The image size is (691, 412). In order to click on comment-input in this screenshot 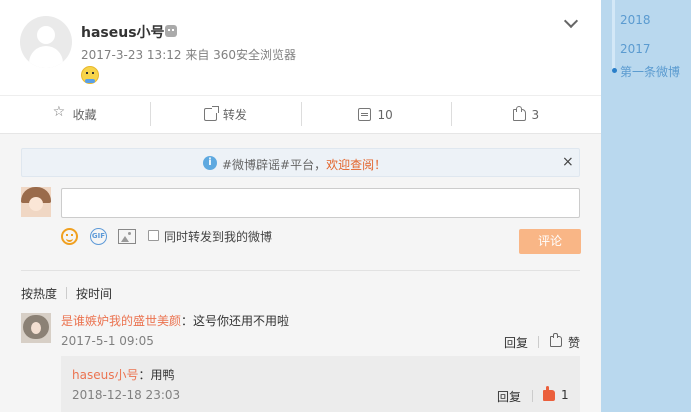, I will do `click(320, 203)`.